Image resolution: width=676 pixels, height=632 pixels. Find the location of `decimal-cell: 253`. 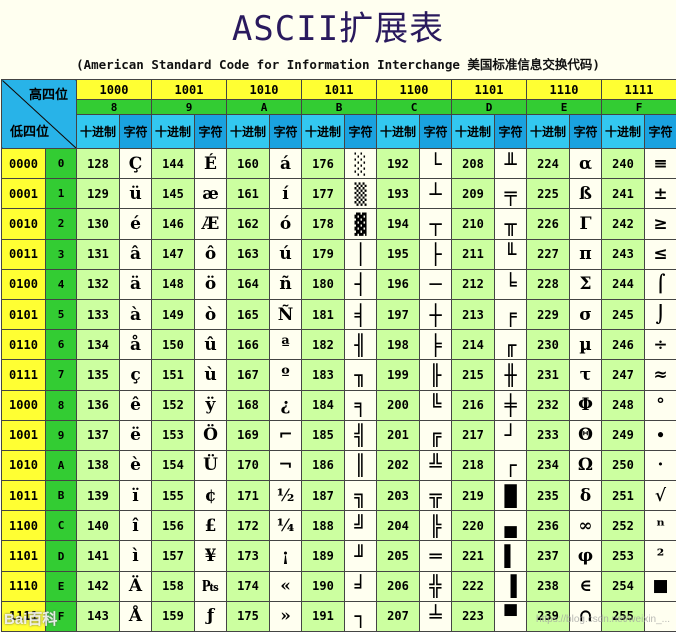

decimal-cell: 253 is located at coordinates (623, 556).